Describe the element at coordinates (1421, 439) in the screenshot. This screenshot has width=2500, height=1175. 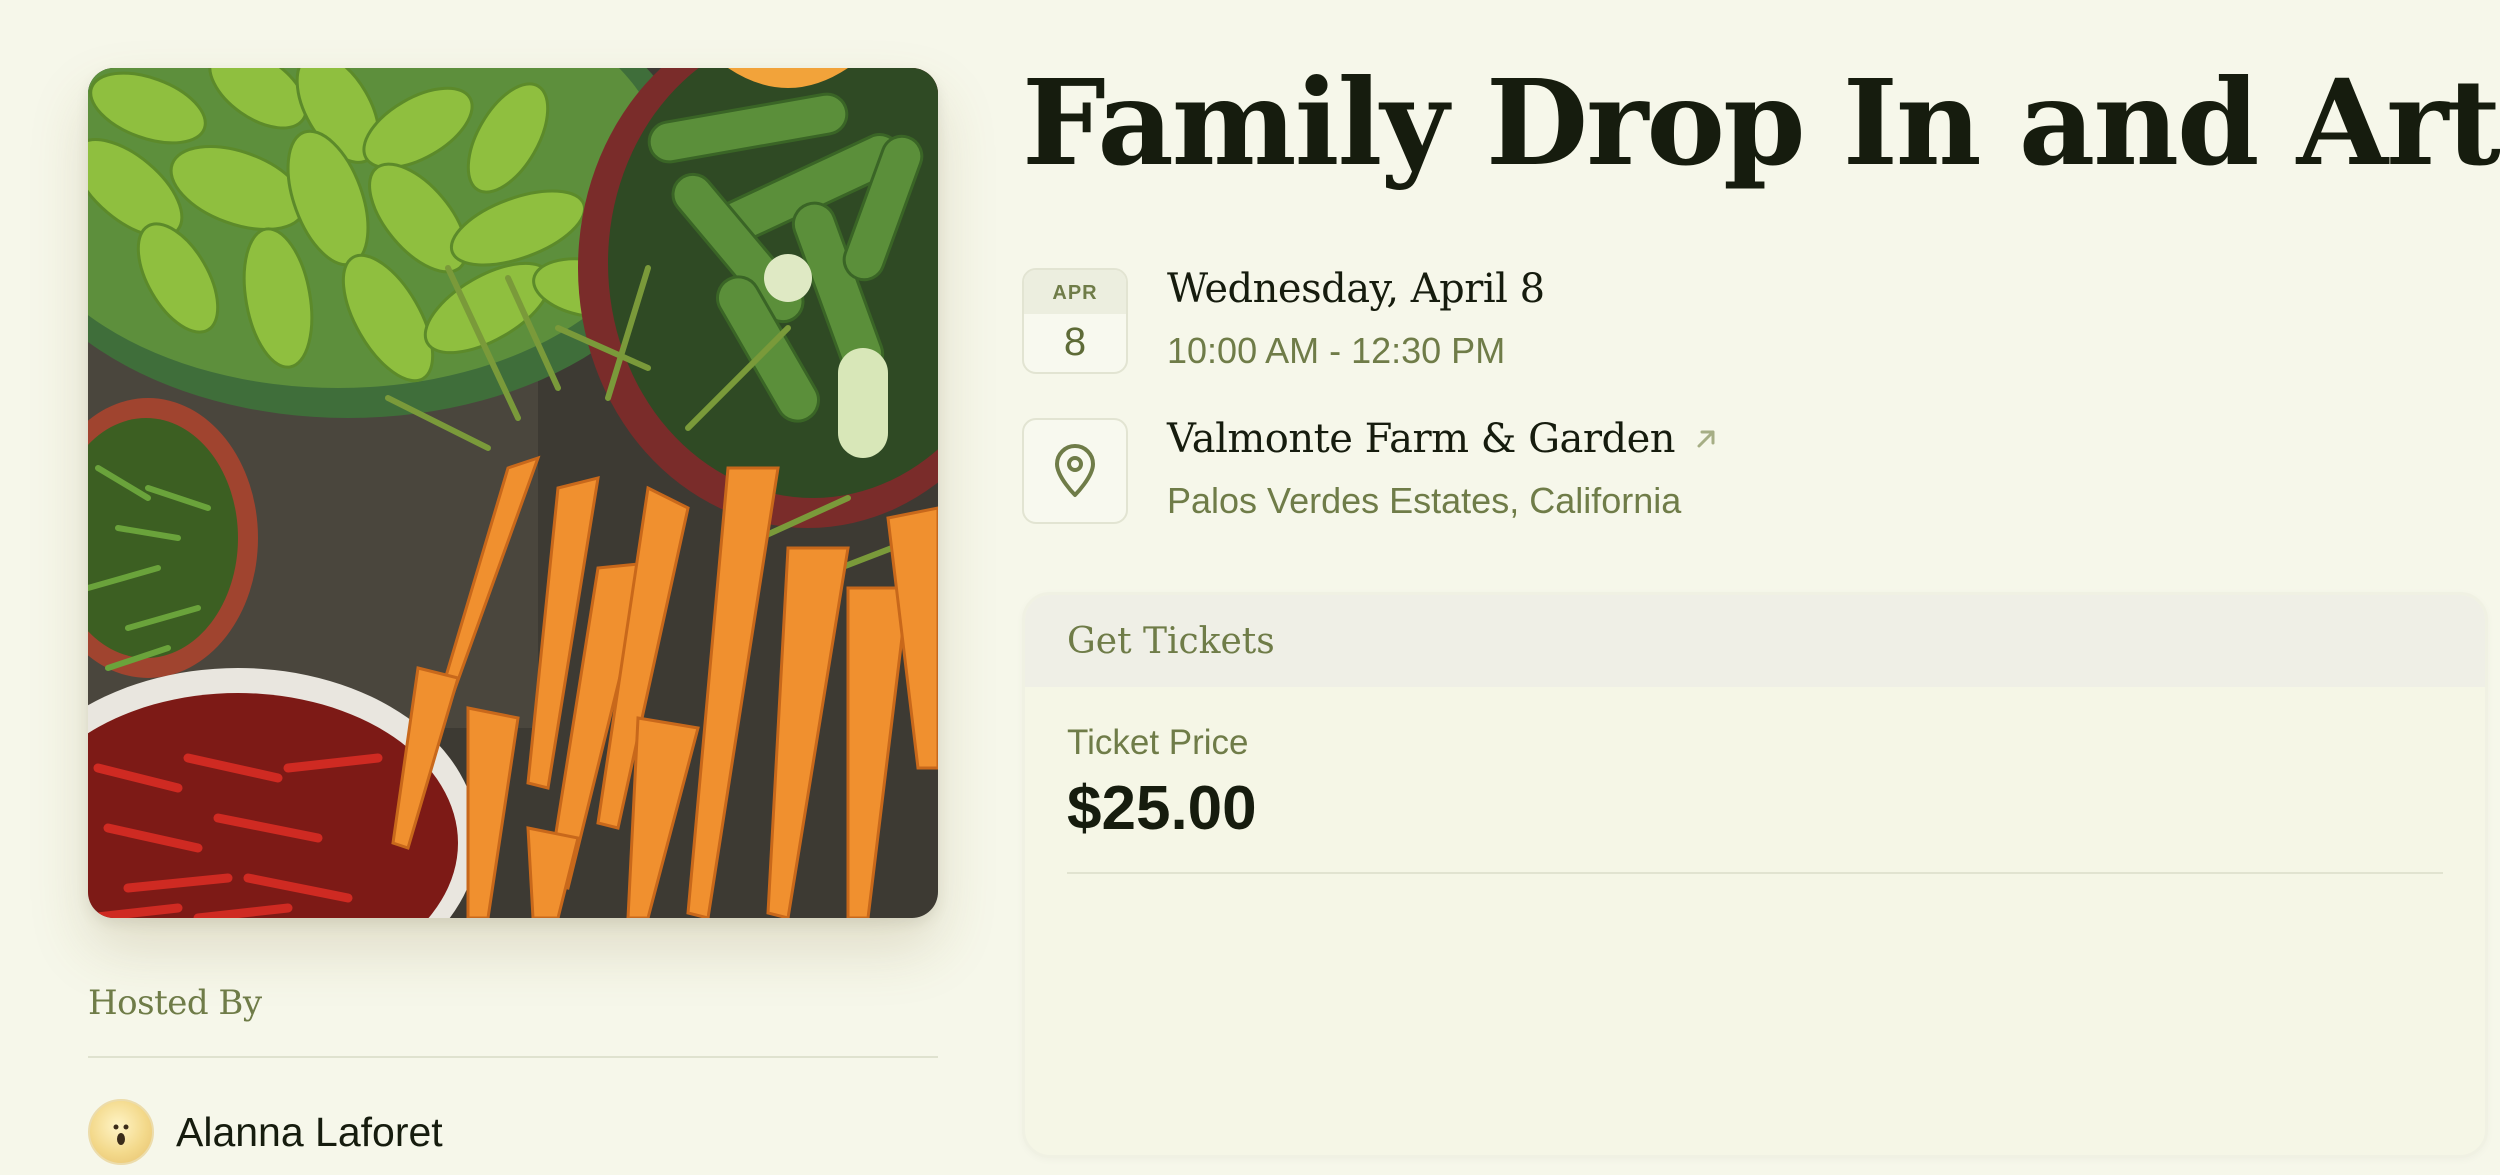
I see `location-name: Valmonte Farm & Garden` at that location.